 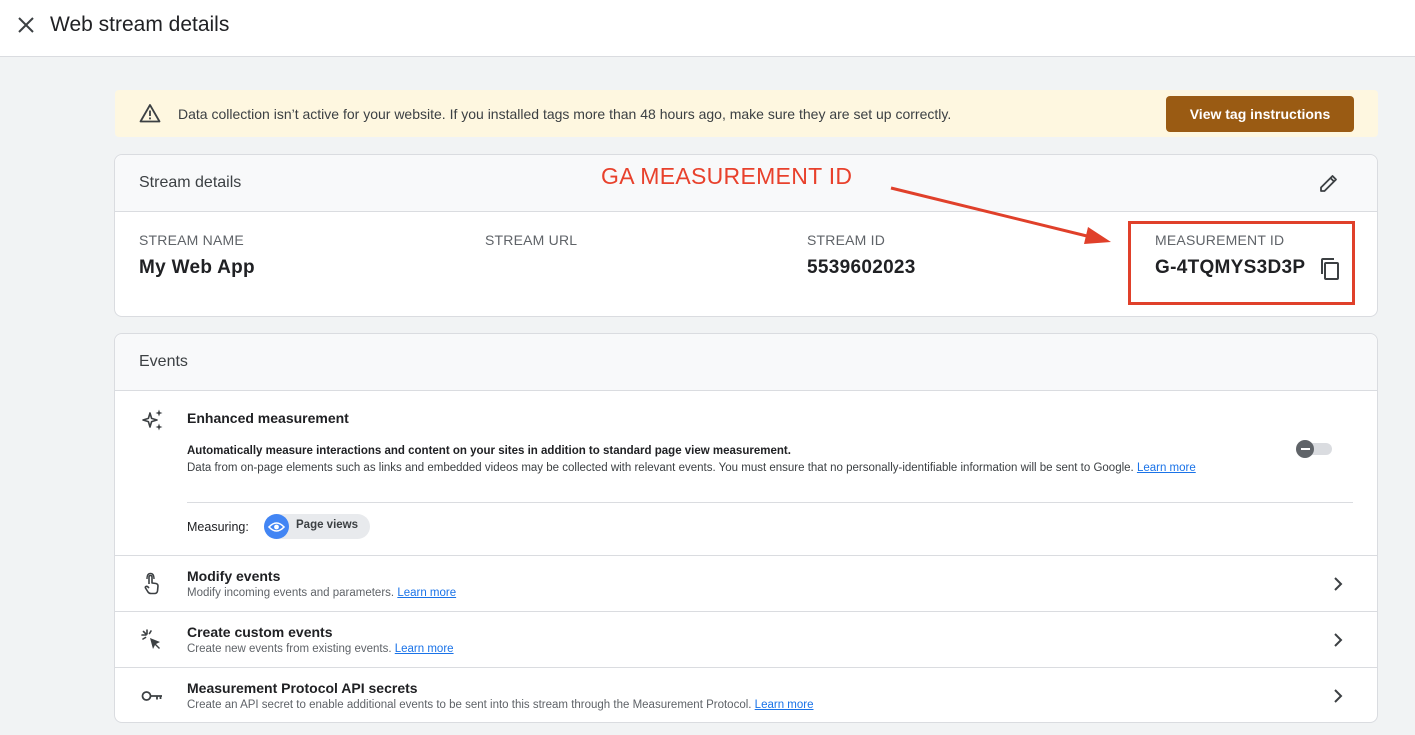 What do you see at coordinates (197, 267) in the screenshot?
I see `stream-name-value: My Web App` at bounding box center [197, 267].